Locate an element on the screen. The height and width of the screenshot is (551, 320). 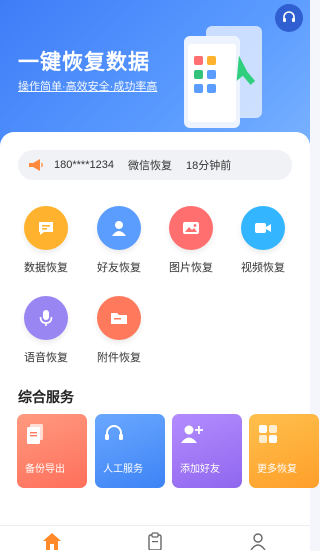
notice-time: 18分钟前 is located at coordinates (208, 166).